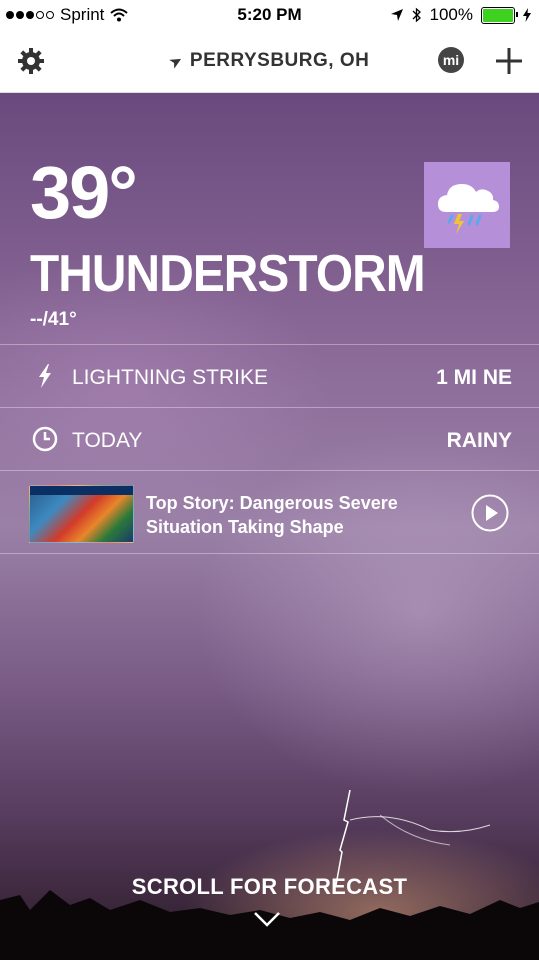  I want to click on lightning-distance: 1 MI NE, so click(474, 377).